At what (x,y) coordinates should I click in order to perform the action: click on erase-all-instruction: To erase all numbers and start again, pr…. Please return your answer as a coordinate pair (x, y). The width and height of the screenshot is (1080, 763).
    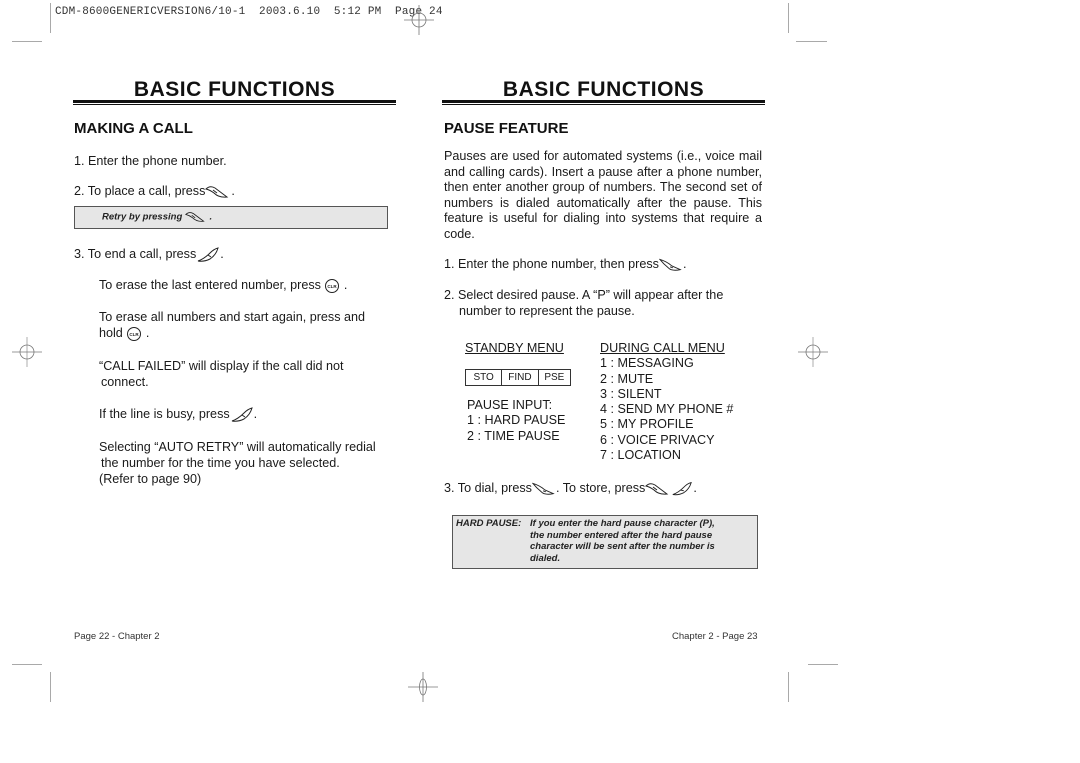
    Looking at the image, I should click on (232, 325).